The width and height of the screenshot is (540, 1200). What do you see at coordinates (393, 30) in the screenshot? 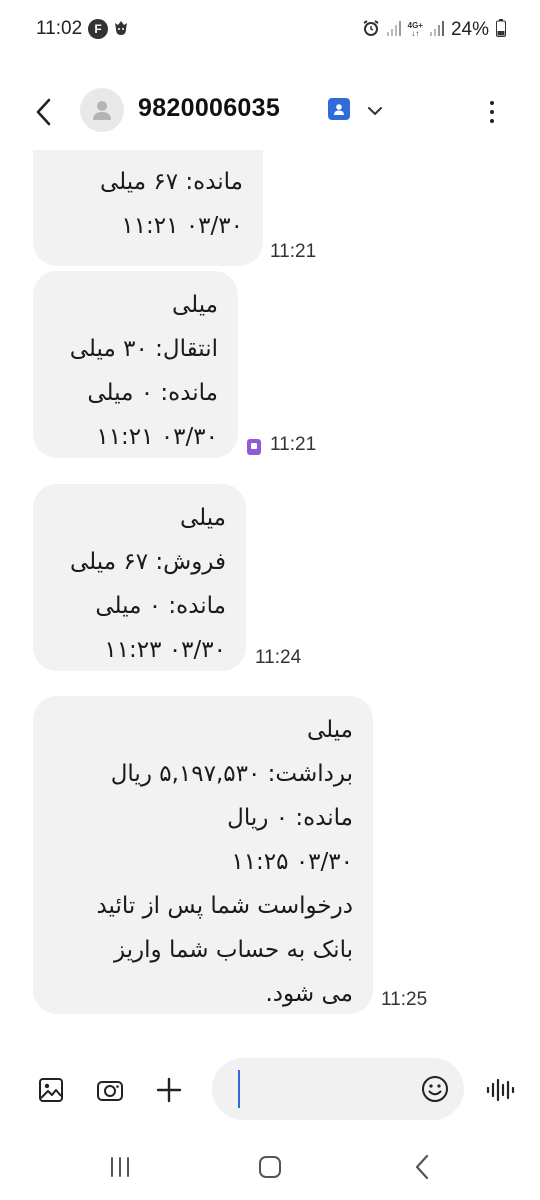
I see `signal-icon` at bounding box center [393, 30].